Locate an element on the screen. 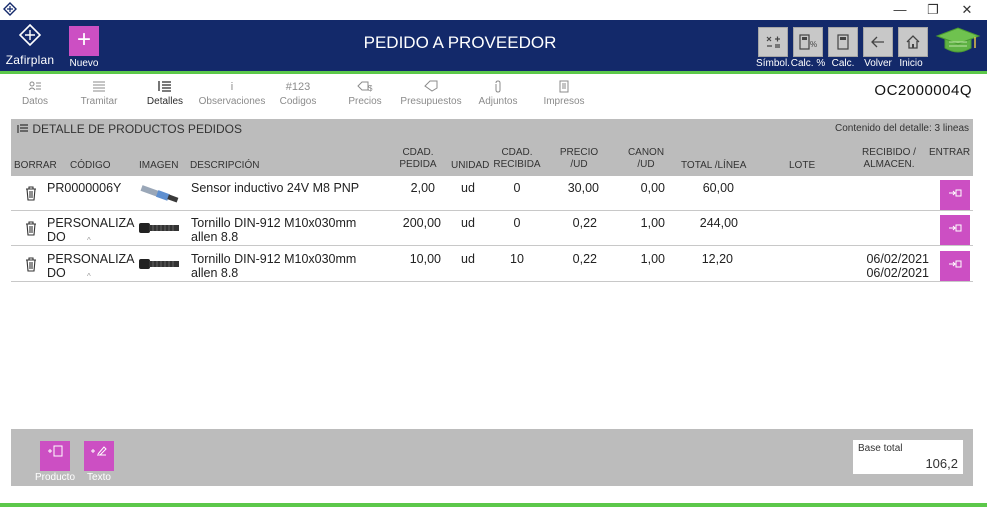 The width and height of the screenshot is (987, 507). row-price: 30,00 is located at coordinates (583, 188).